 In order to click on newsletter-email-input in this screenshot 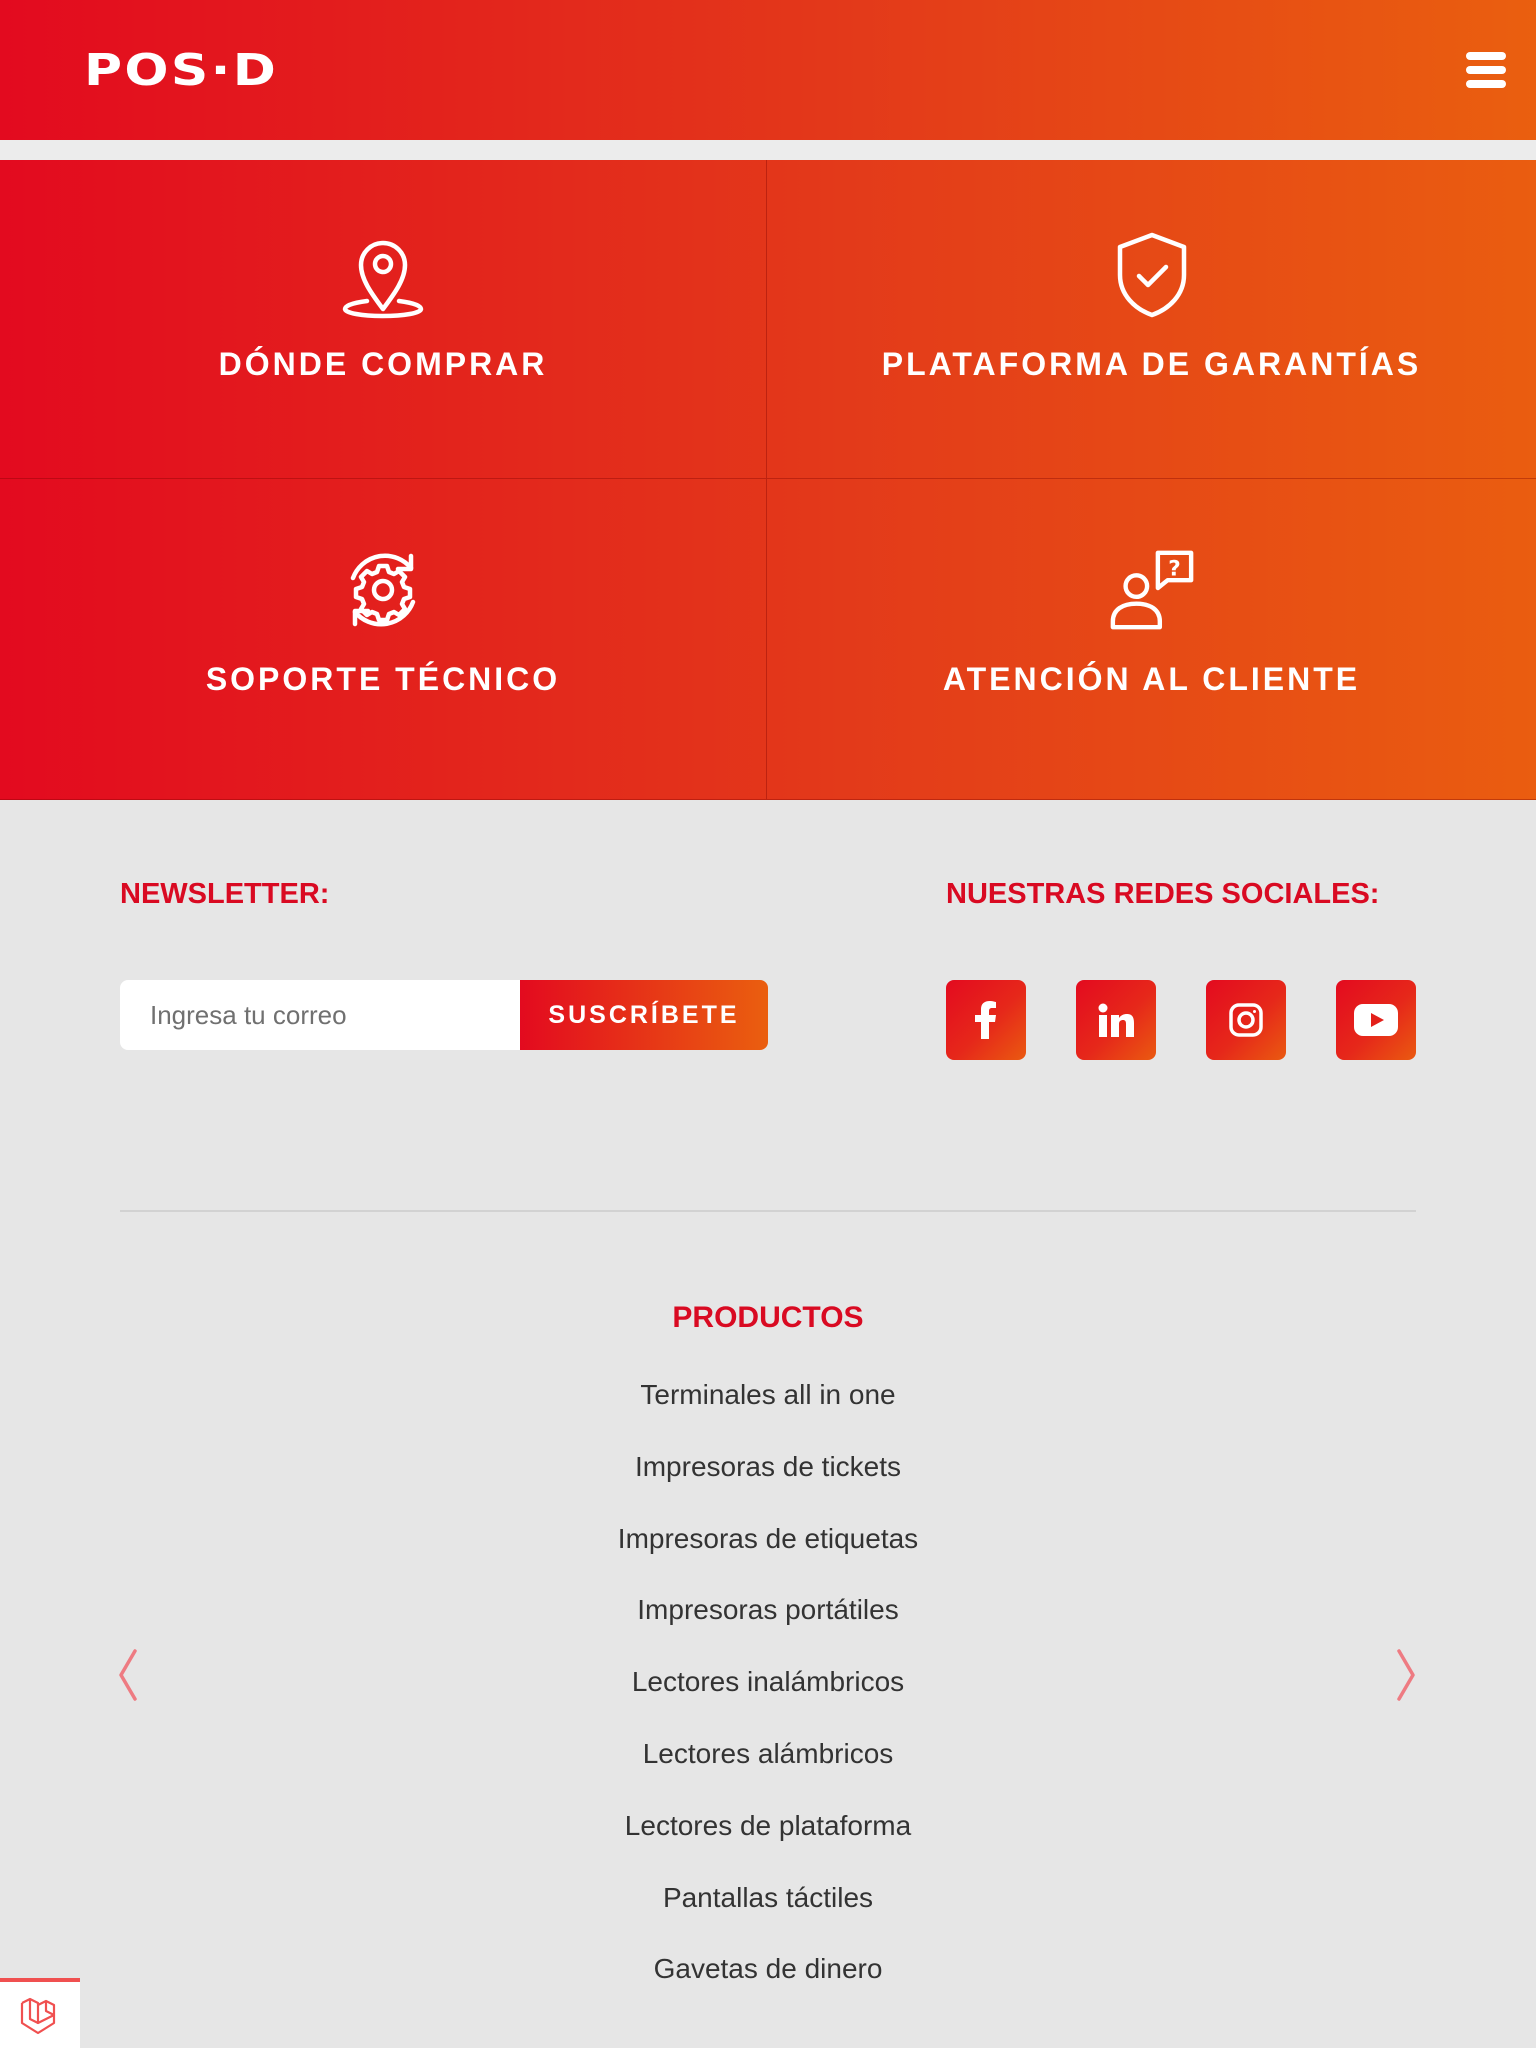, I will do `click(320, 1015)`.